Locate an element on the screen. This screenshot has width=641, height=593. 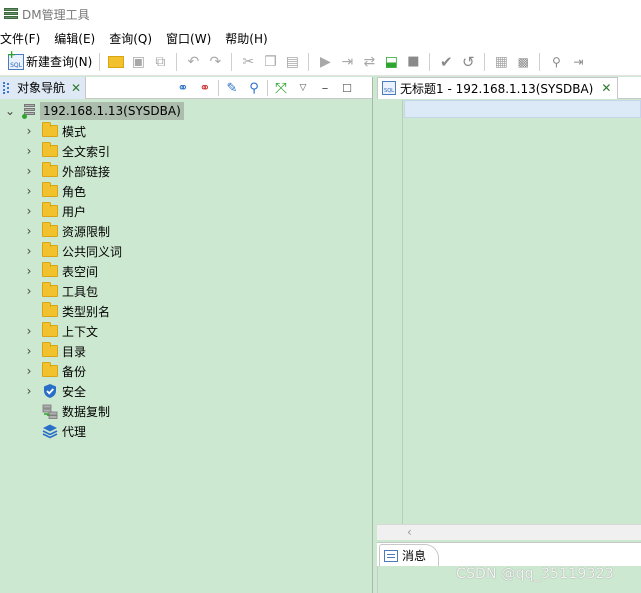
maximize-button: ☐ is located at coordinates (347, 88).